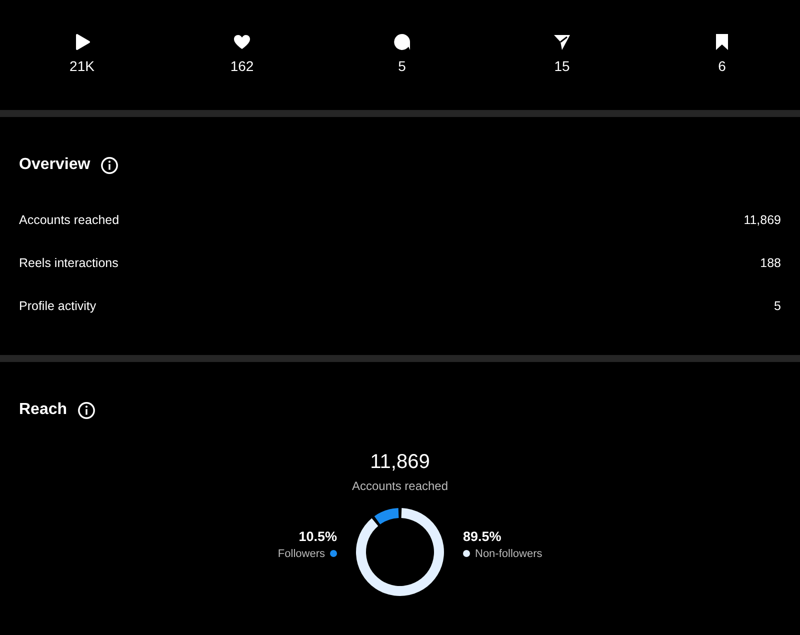  What do you see at coordinates (242, 66) in the screenshot?
I see `stat-count: 162` at bounding box center [242, 66].